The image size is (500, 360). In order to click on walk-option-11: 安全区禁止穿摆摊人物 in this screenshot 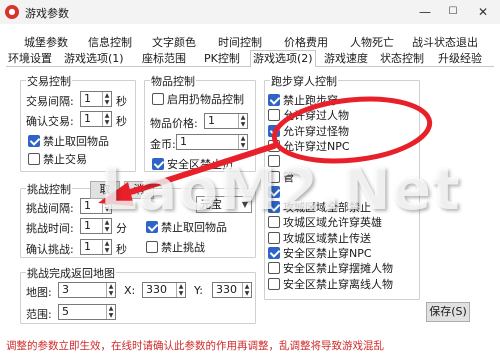, I will do `click(330, 268)`.